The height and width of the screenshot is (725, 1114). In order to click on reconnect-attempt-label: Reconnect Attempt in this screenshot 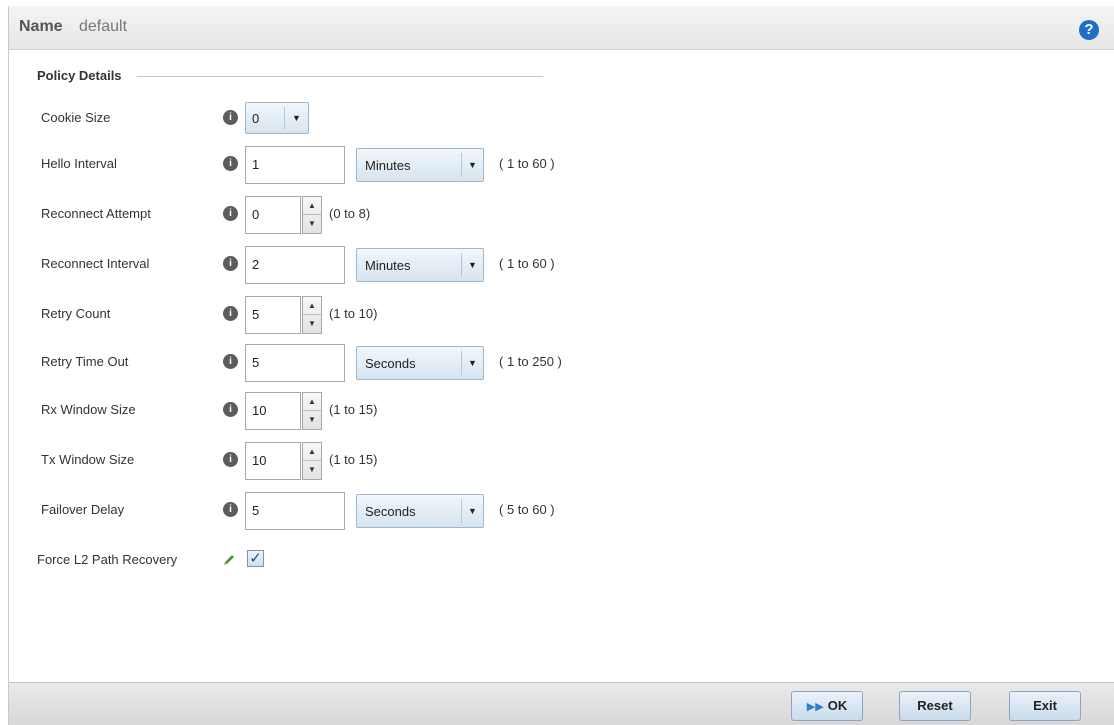, I will do `click(96, 213)`.